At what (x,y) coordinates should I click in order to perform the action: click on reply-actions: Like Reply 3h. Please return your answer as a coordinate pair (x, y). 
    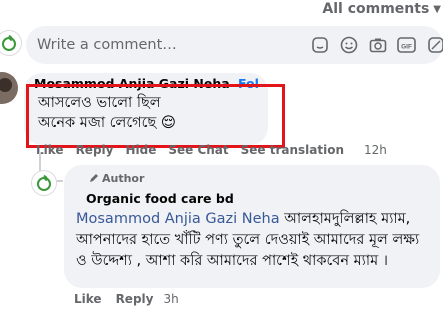
    Looking at the image, I should click on (133, 299).